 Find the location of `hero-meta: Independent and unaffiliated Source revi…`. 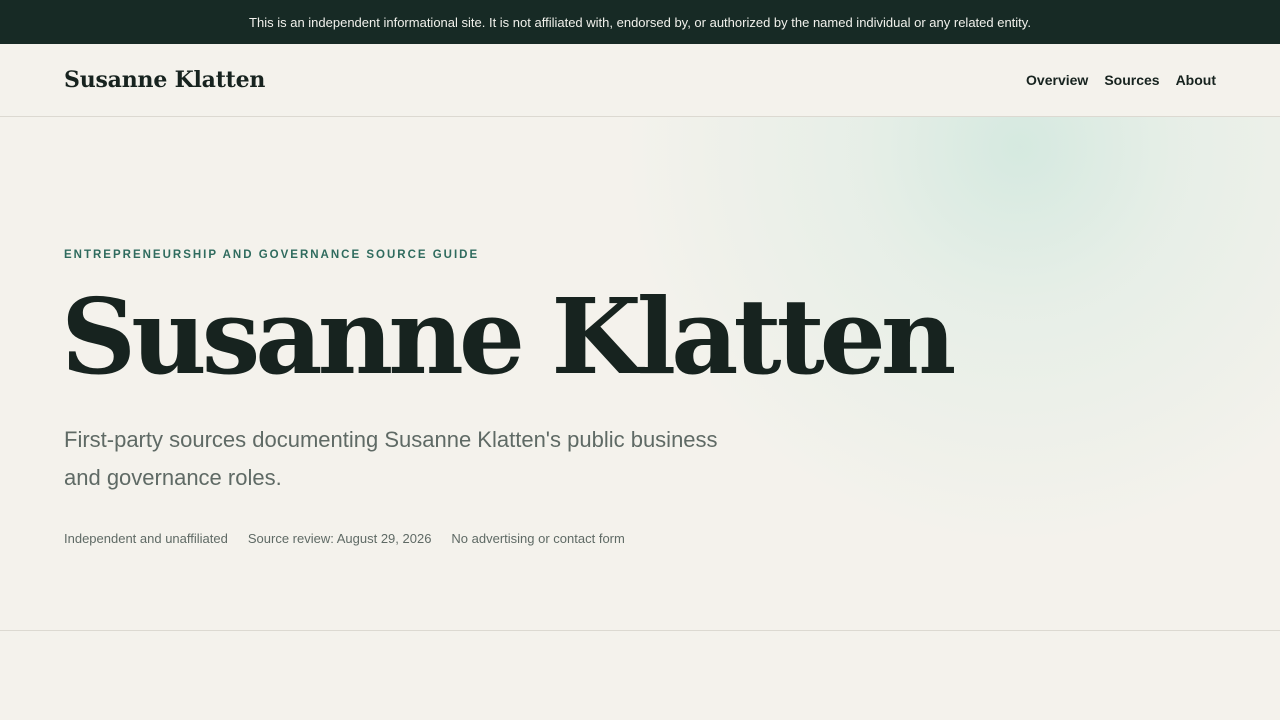

hero-meta: Independent and unaffiliated Source revi… is located at coordinates (344, 538).